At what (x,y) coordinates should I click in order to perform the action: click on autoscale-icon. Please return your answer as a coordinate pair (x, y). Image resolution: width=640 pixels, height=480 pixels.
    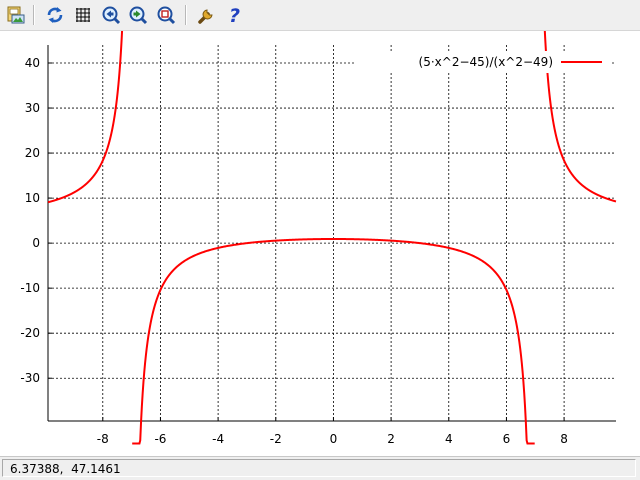
    Looking at the image, I should click on (166, 15).